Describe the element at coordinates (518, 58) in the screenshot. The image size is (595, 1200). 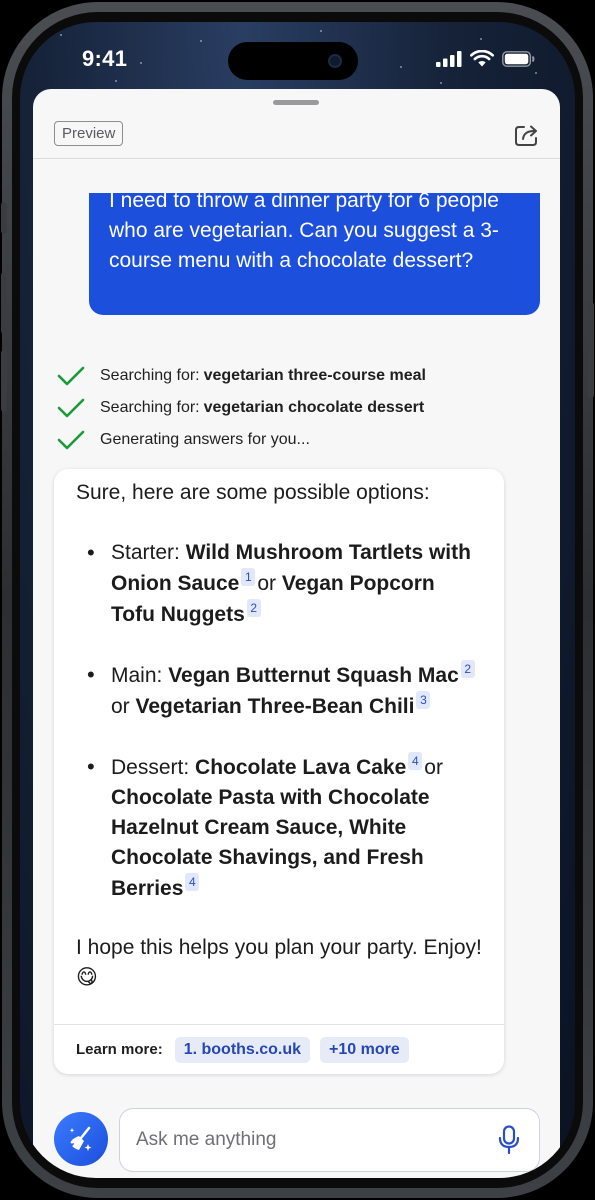
I see `battery-icon` at that location.